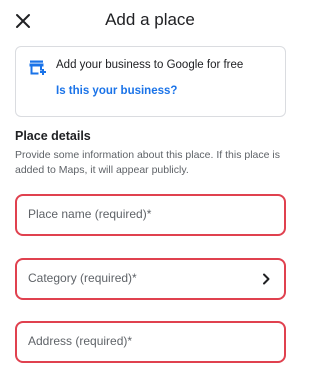  What do you see at coordinates (266, 279) in the screenshot?
I see `chevron-right-icon` at bounding box center [266, 279].